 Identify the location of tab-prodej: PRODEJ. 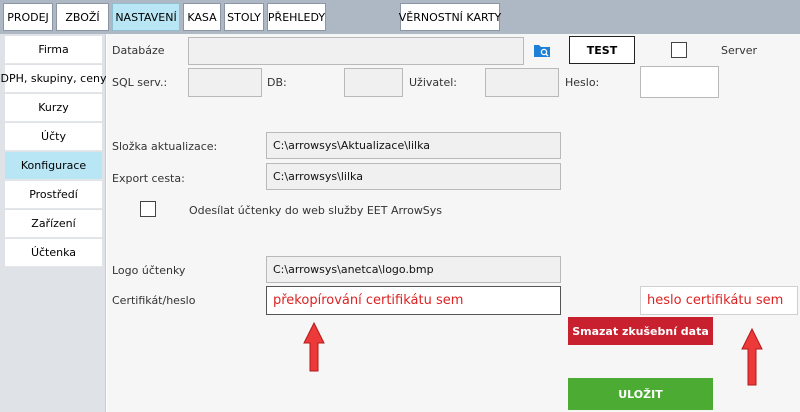
(28, 17).